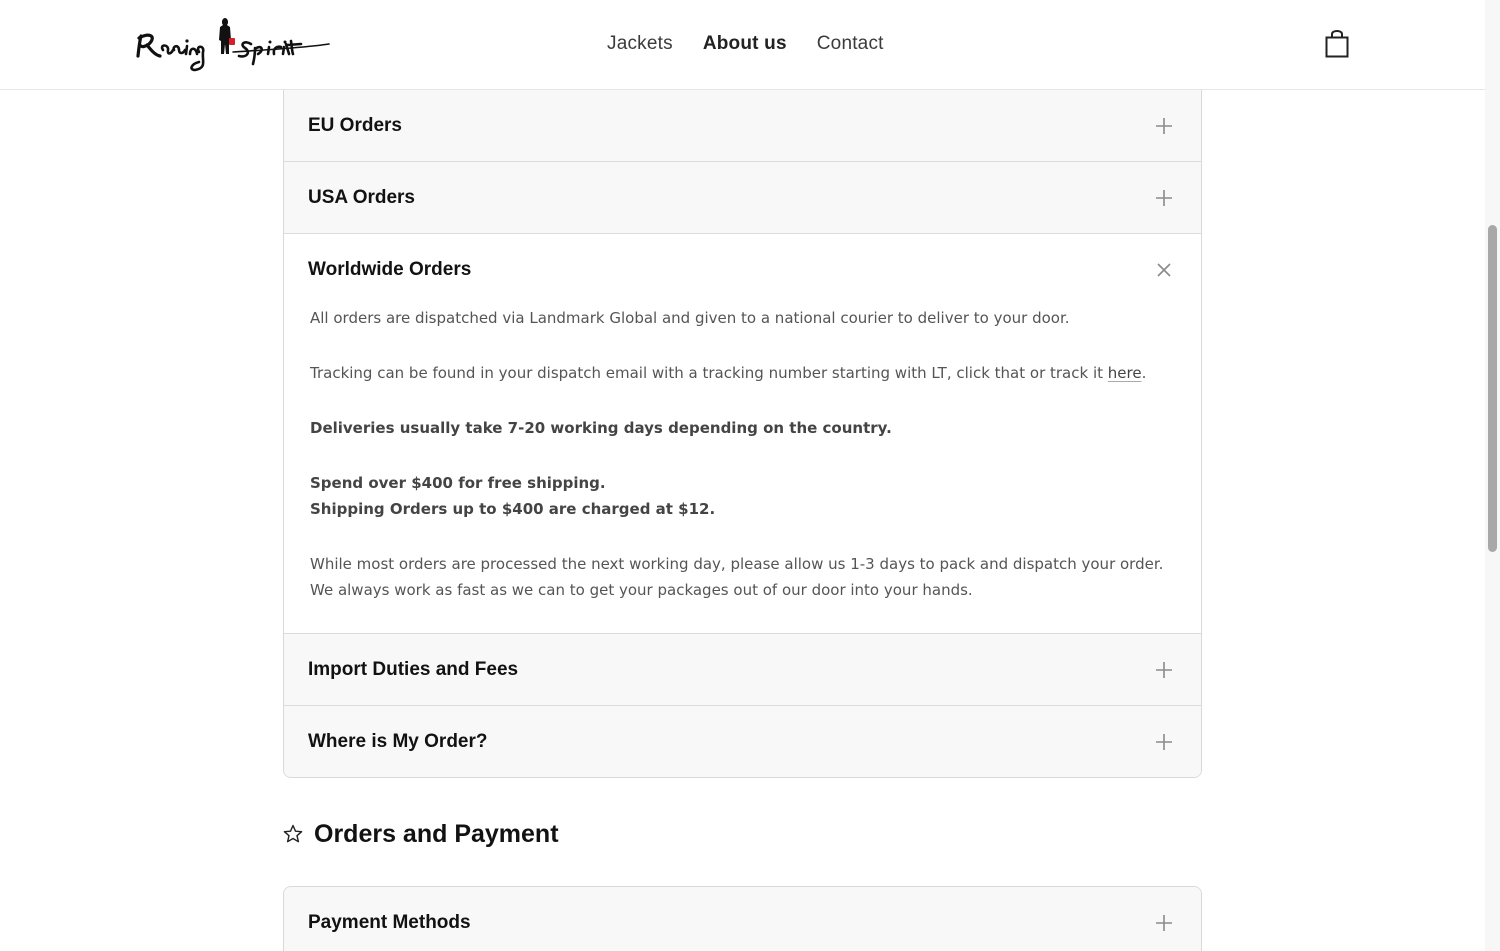 This screenshot has width=1500, height=951. I want to click on faq-title: EU Orders, so click(355, 125).